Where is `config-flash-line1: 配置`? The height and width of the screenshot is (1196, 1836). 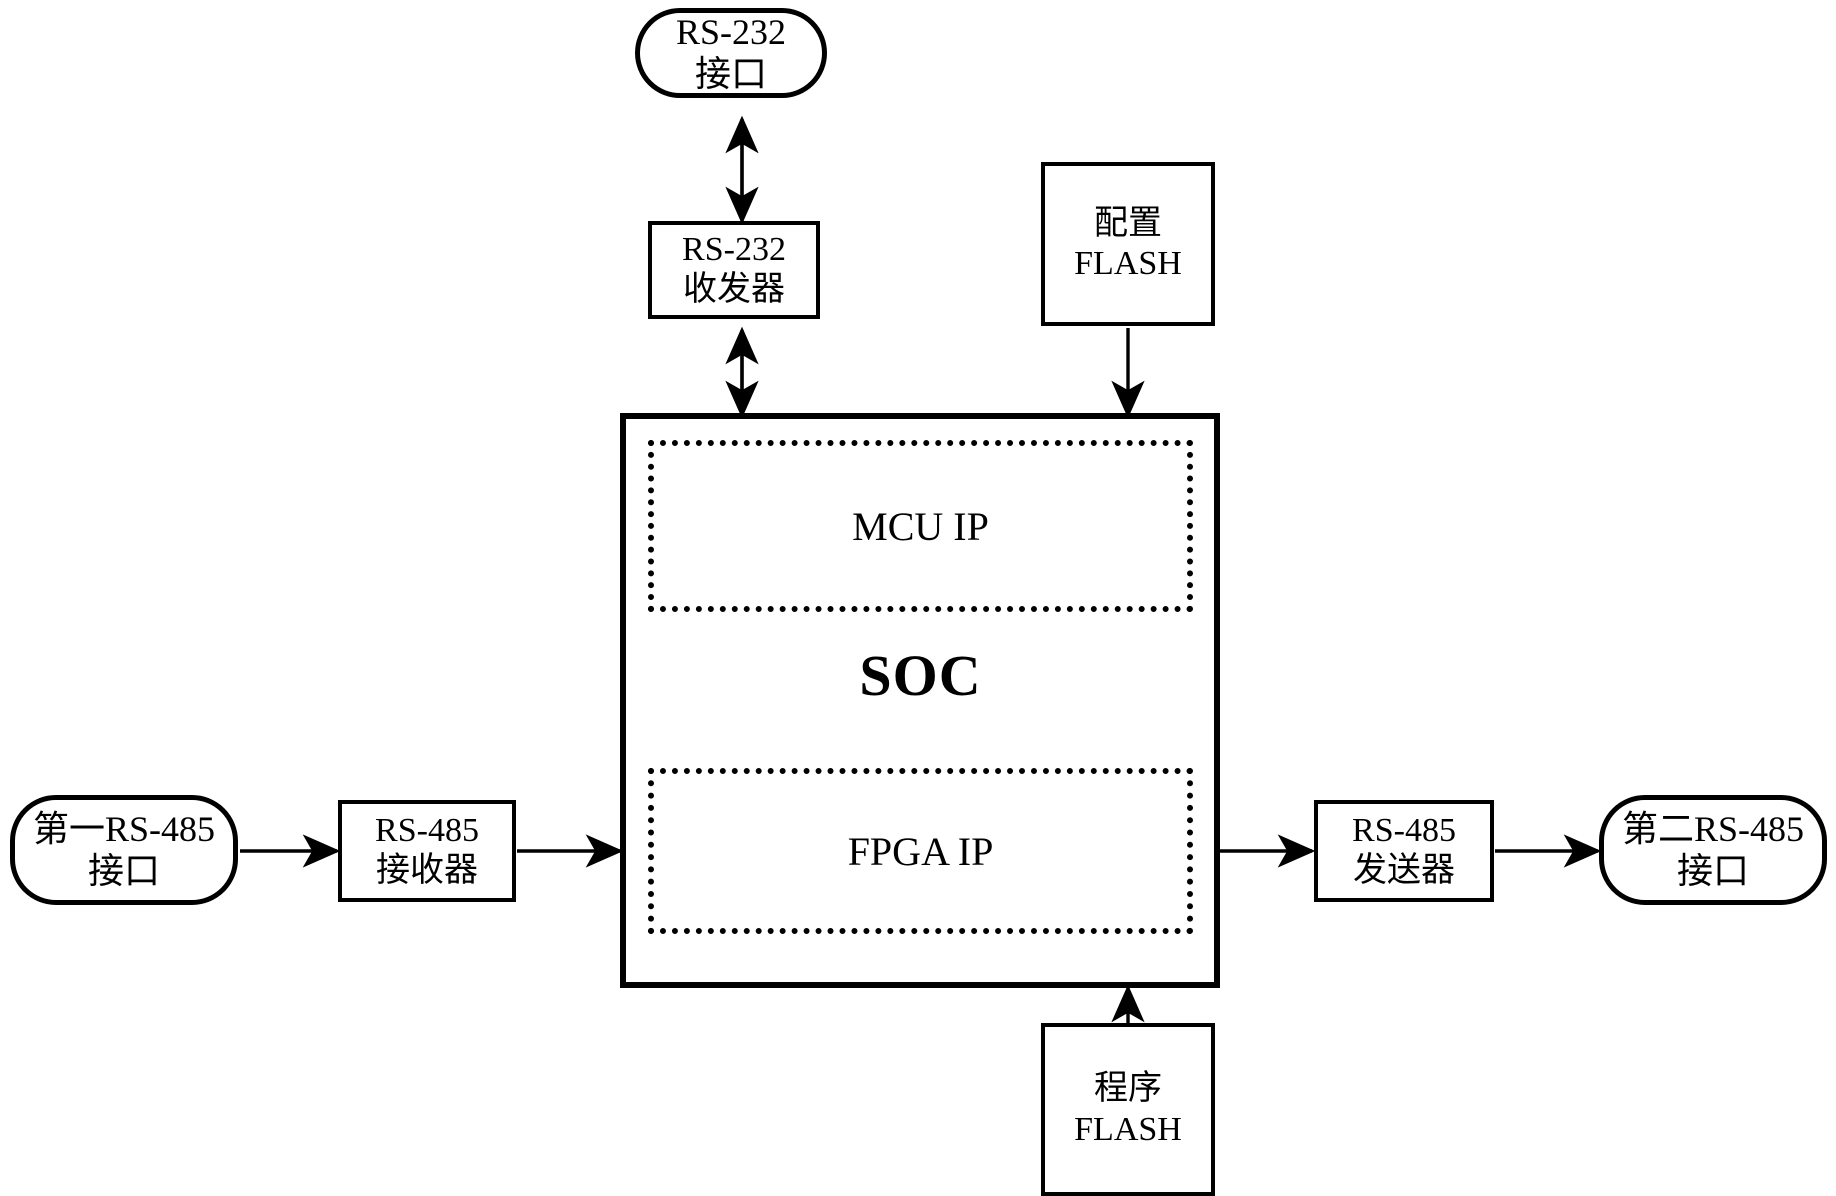
config-flash-line1: 配置 is located at coordinates (1128, 223).